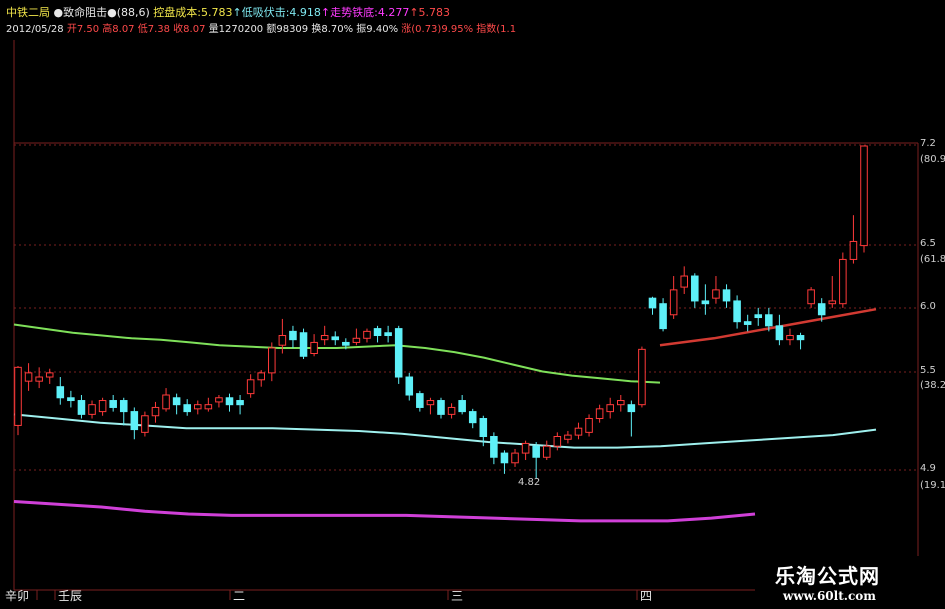 The width and height of the screenshot is (945, 609). What do you see at coordinates (286, 29) in the screenshot?
I see `header-line2-segment: 额98309` at bounding box center [286, 29].